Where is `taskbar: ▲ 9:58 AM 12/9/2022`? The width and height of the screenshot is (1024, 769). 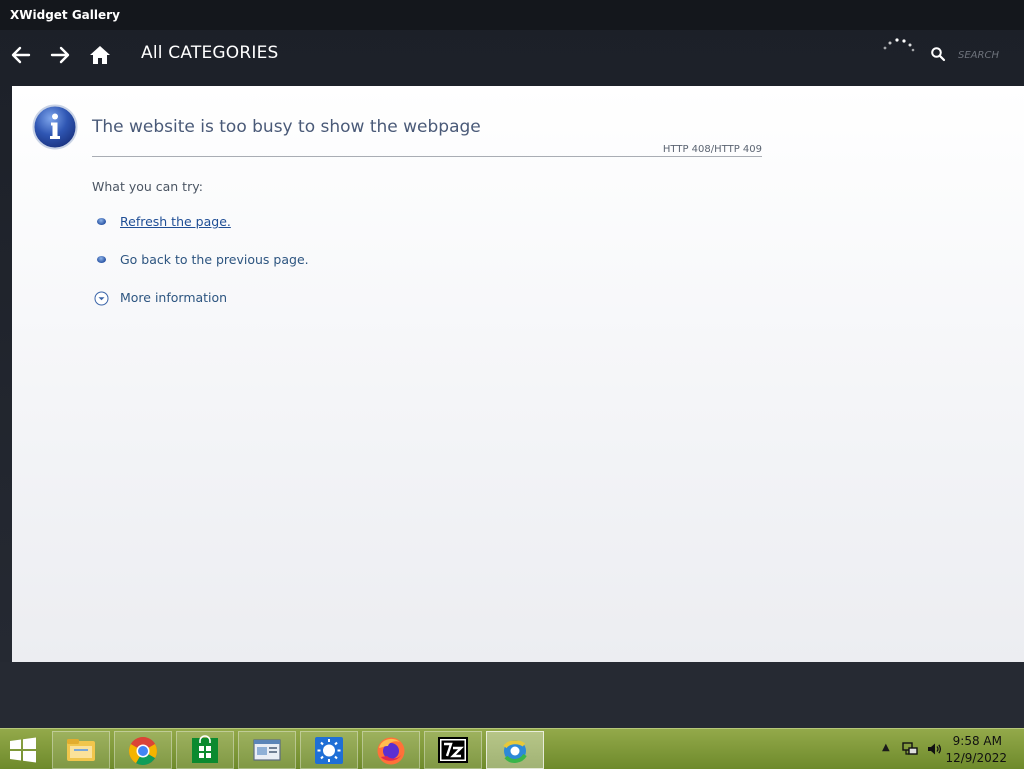 taskbar: ▲ 9:58 AM 12/9/2022 is located at coordinates (512, 748).